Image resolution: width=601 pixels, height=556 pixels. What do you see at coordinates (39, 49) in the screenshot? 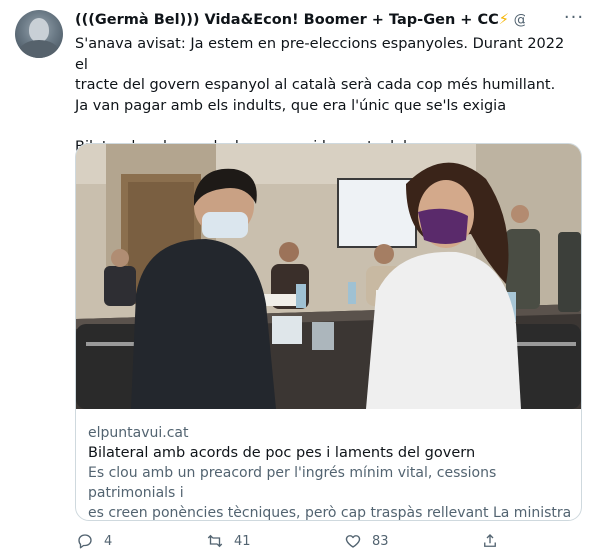
I see `avatar-shoulders` at bounding box center [39, 49].